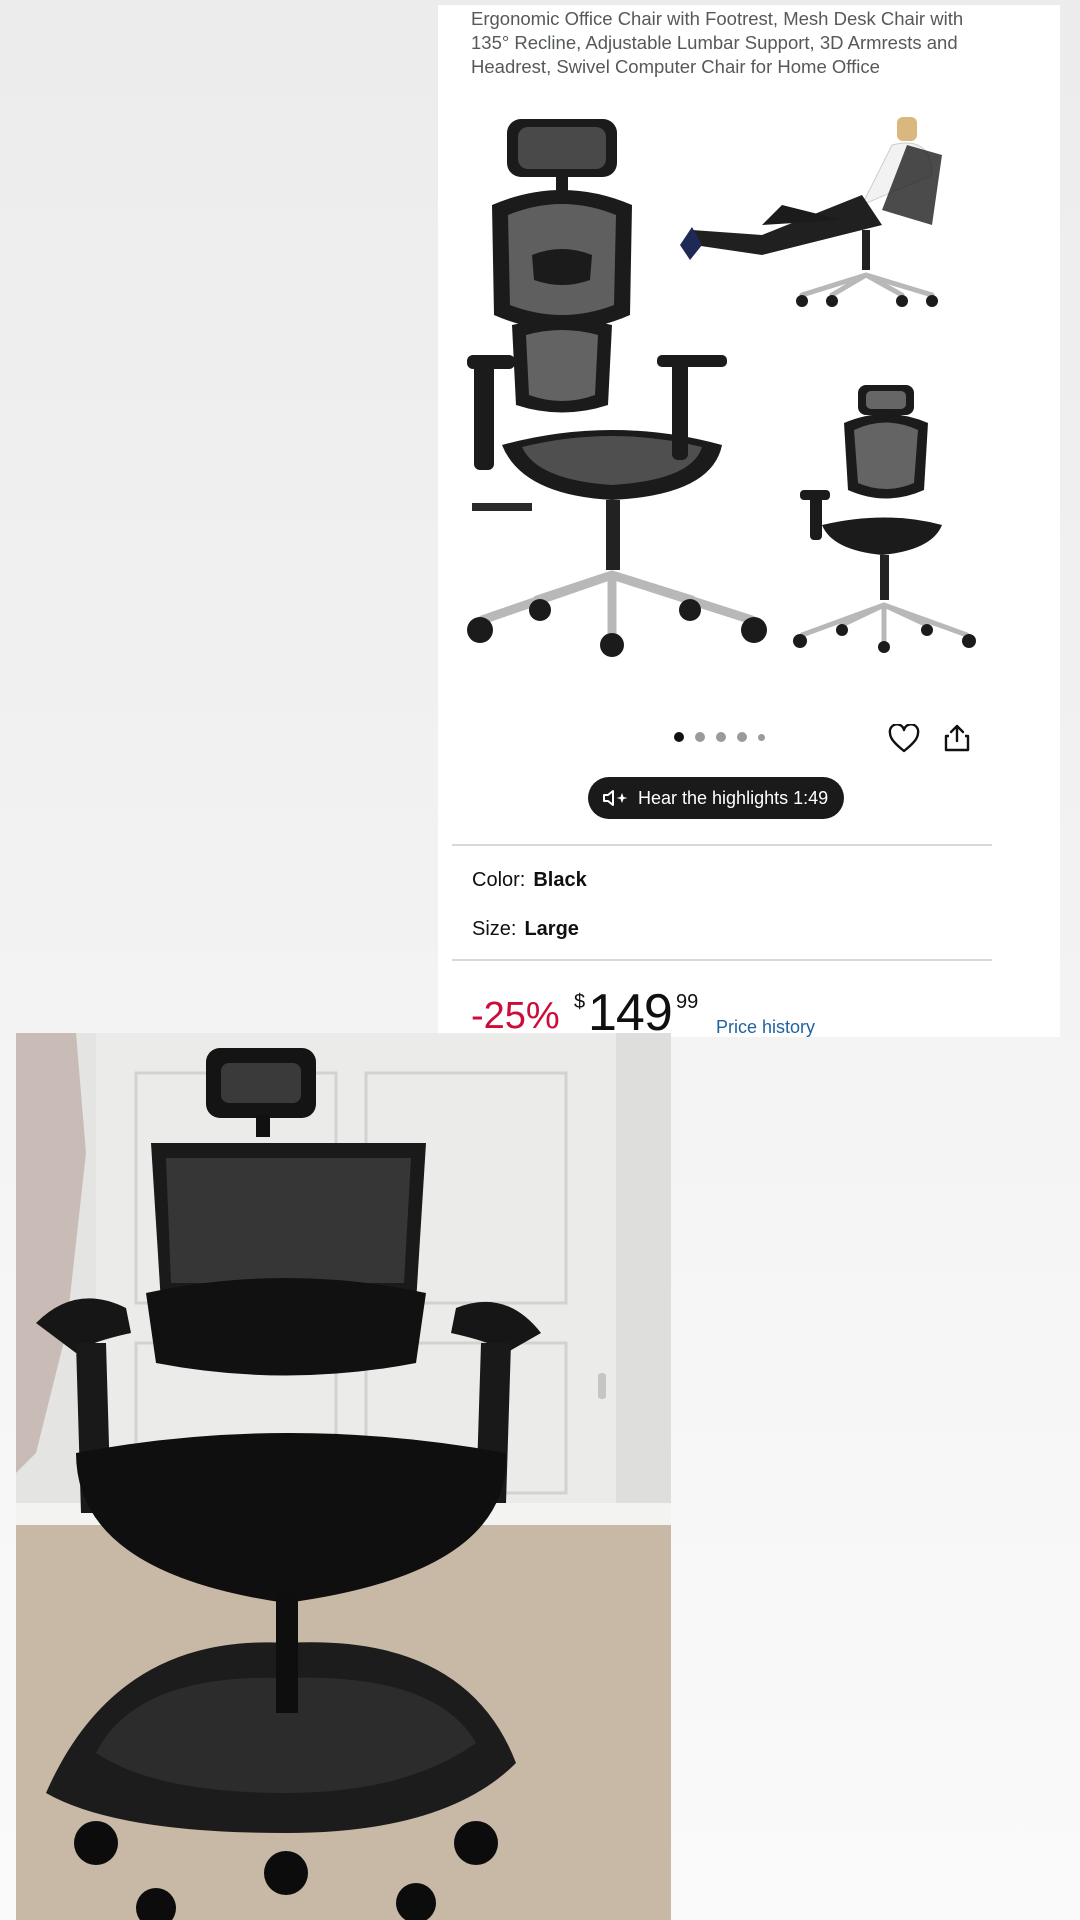 The height and width of the screenshot is (1920, 1080). What do you see at coordinates (615, 798) in the screenshot?
I see `speaker-sparkle-icon` at bounding box center [615, 798].